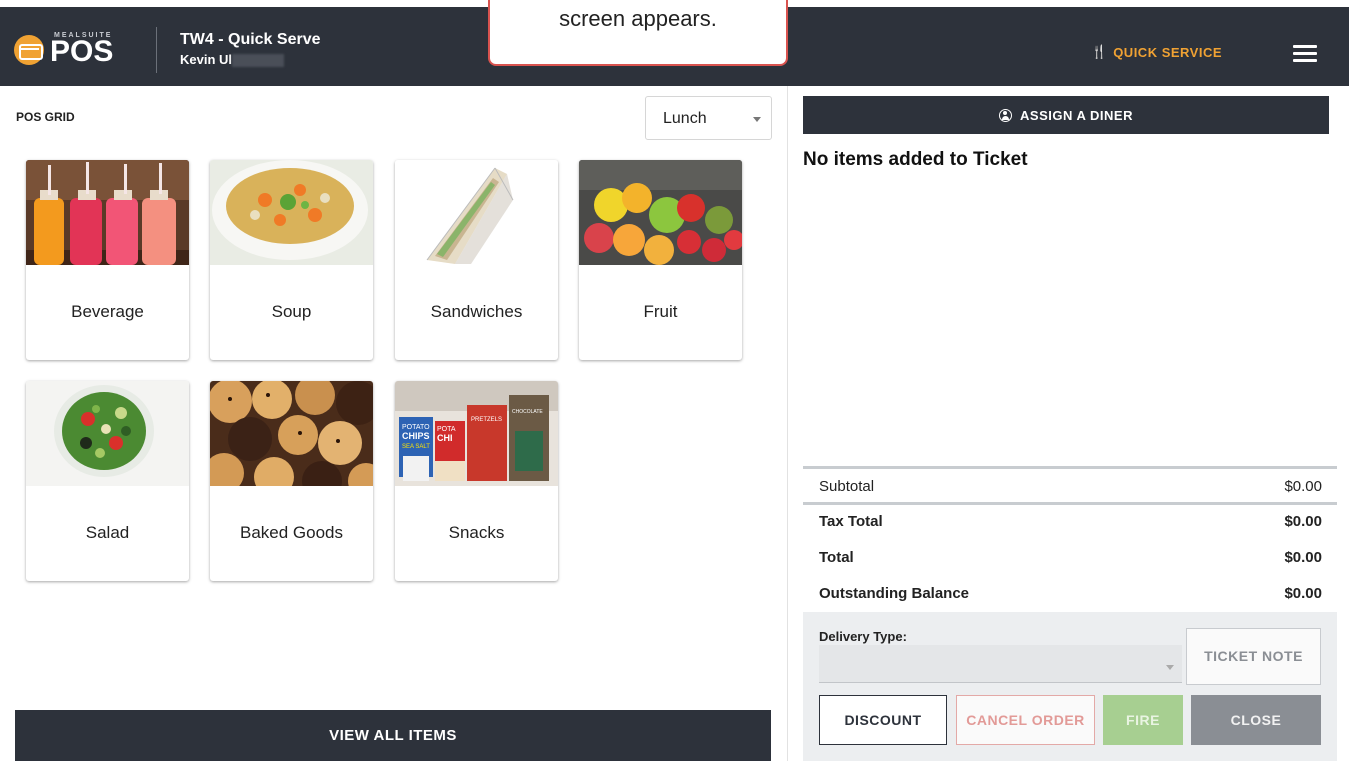 Image resolution: width=1349 pixels, height=761 pixels. I want to click on snack-pack-label: POTA, so click(446, 429).